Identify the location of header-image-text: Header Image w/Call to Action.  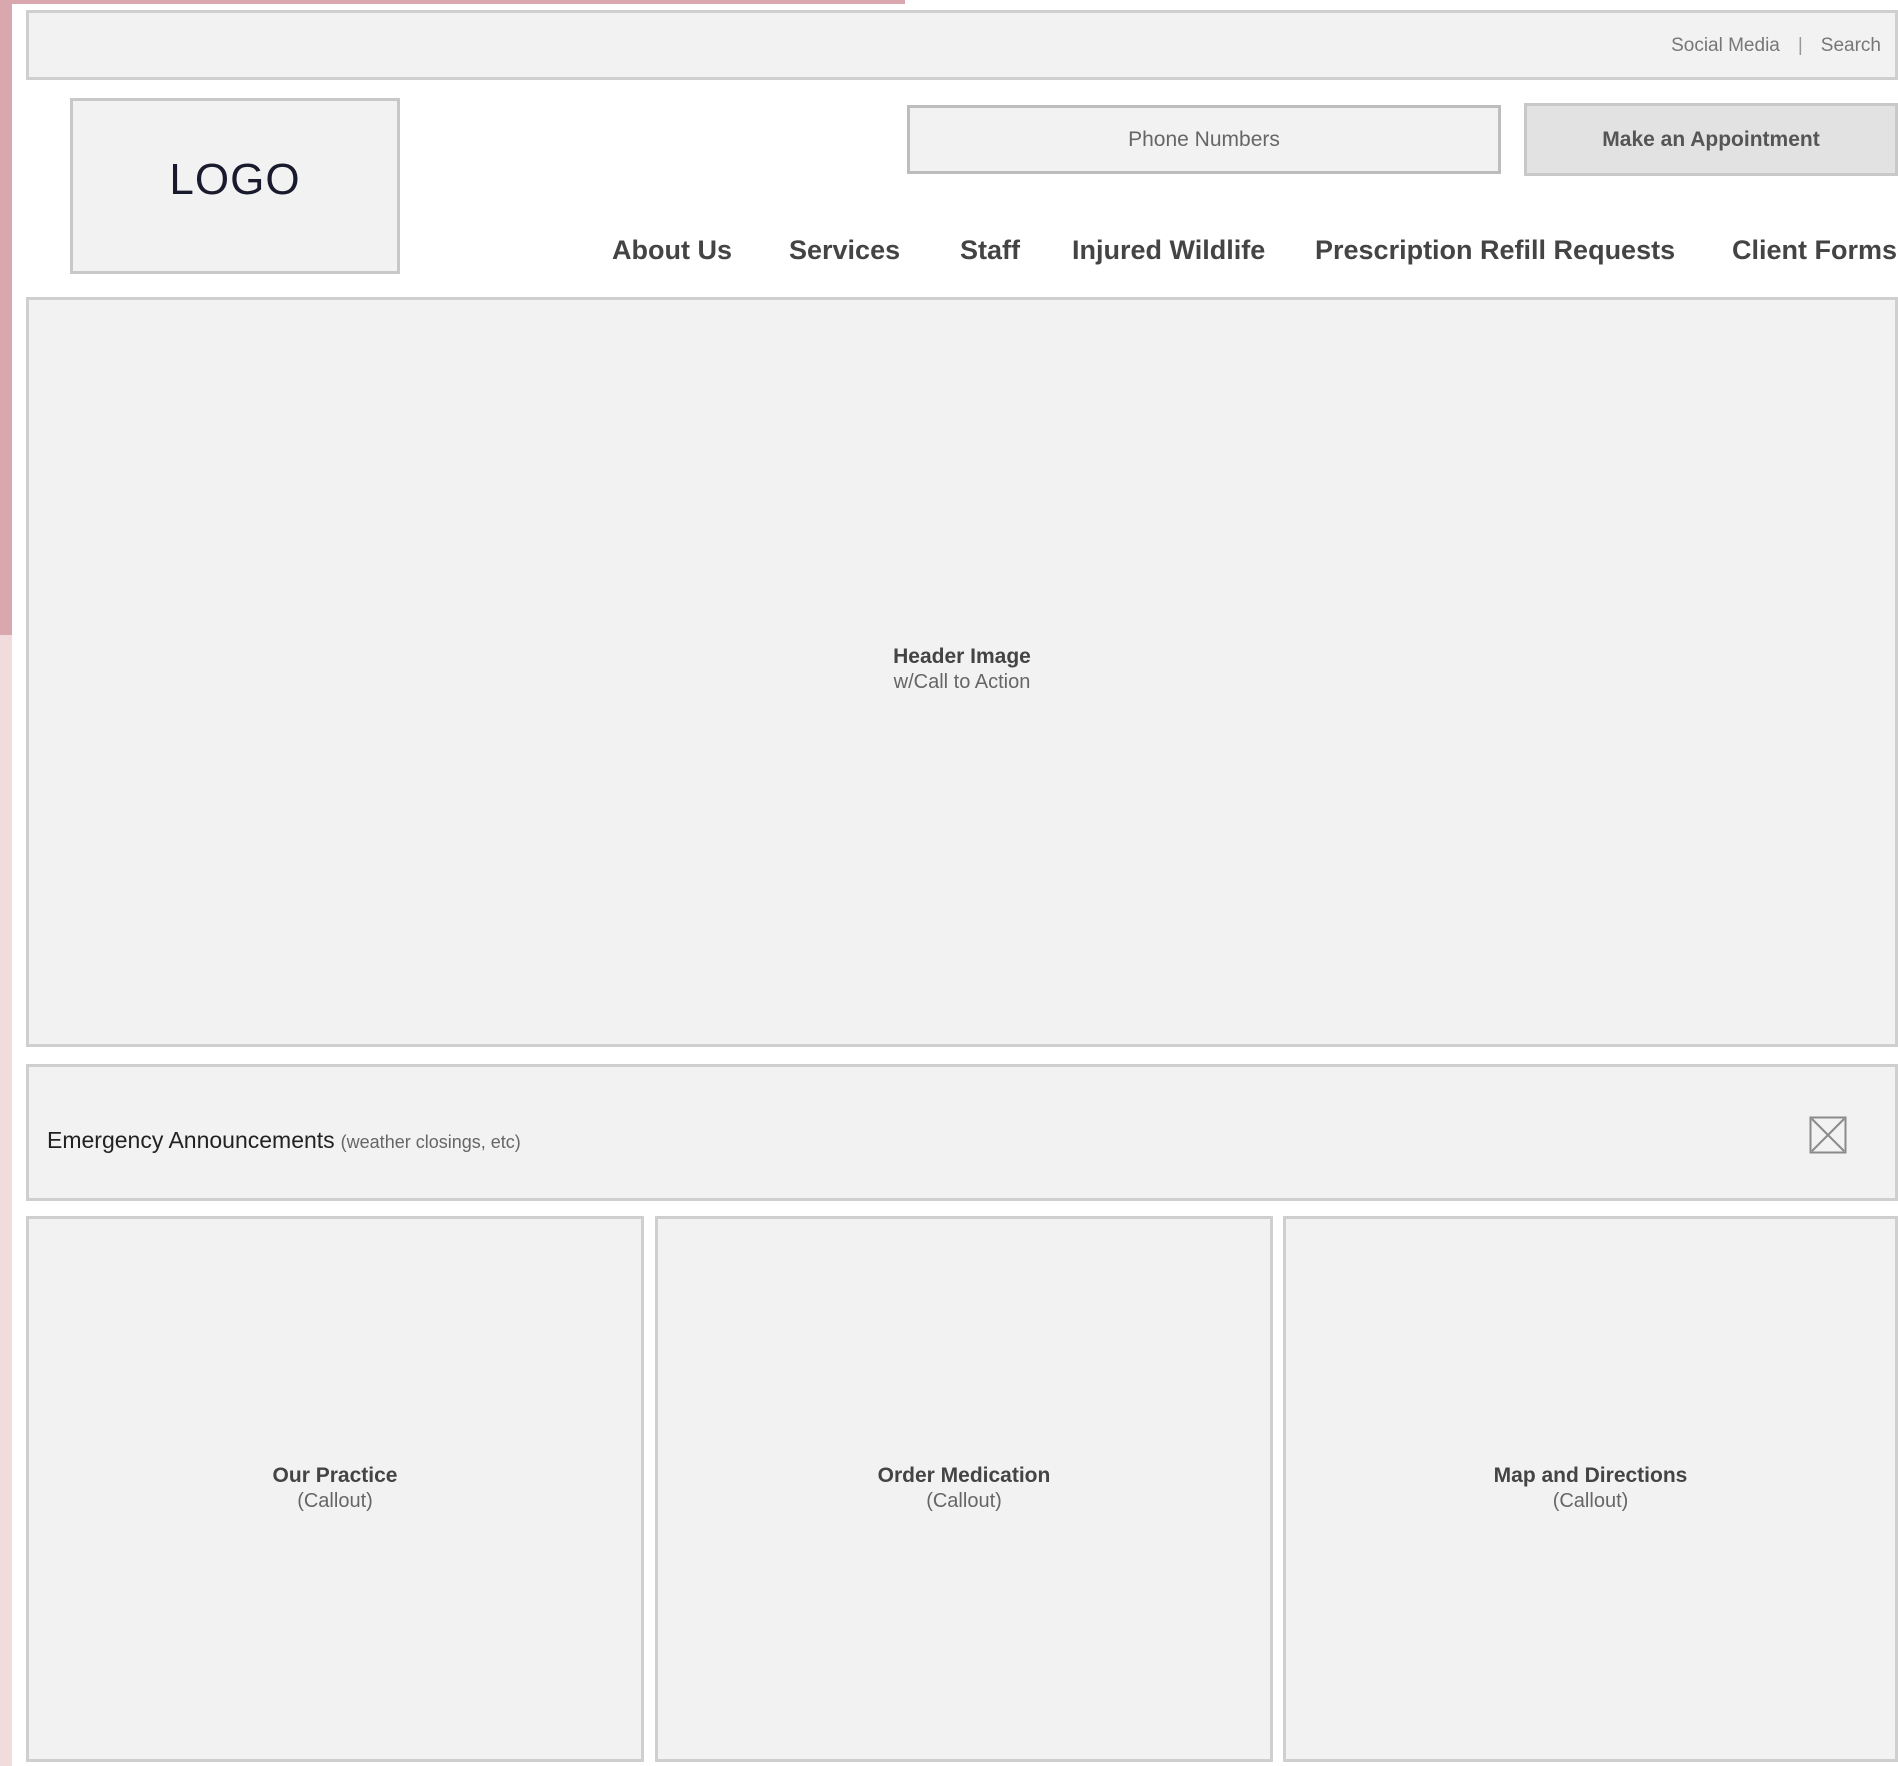
(962, 669).